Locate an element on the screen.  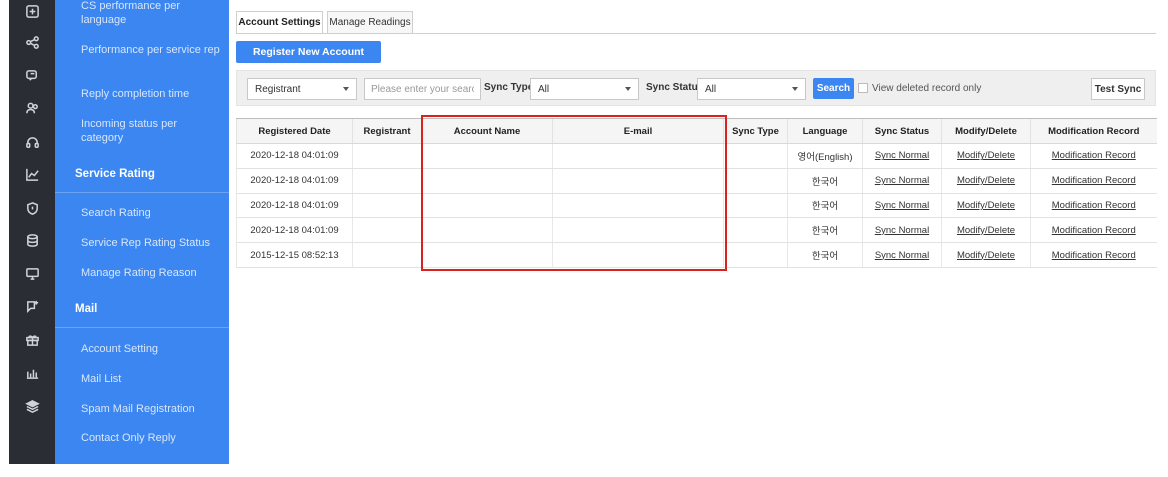
tab-divider is located at coordinates (696, 33).